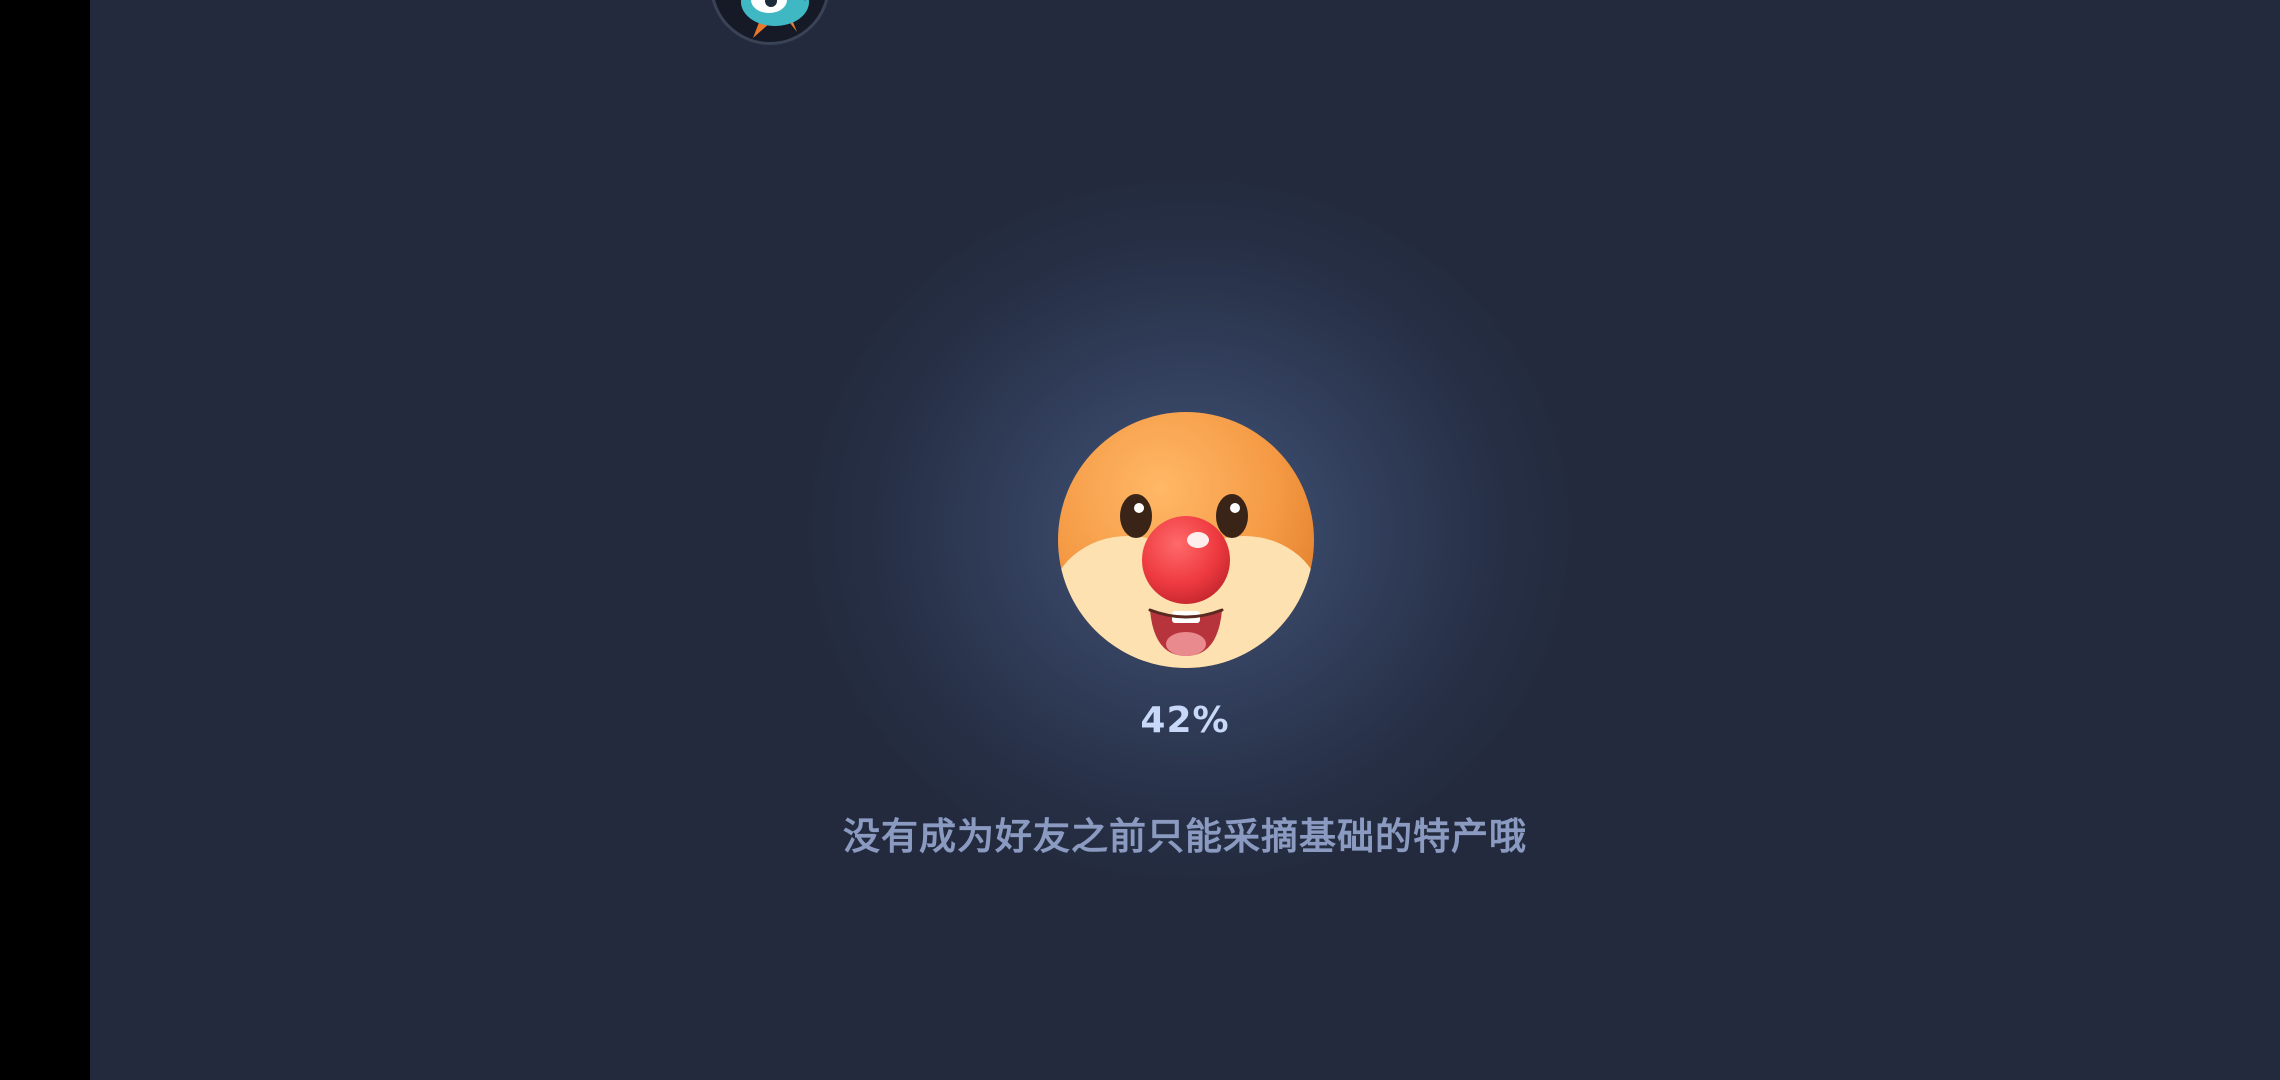 The width and height of the screenshot is (2280, 1080). What do you see at coordinates (45, 540) in the screenshot?
I see `left-black-bar` at bounding box center [45, 540].